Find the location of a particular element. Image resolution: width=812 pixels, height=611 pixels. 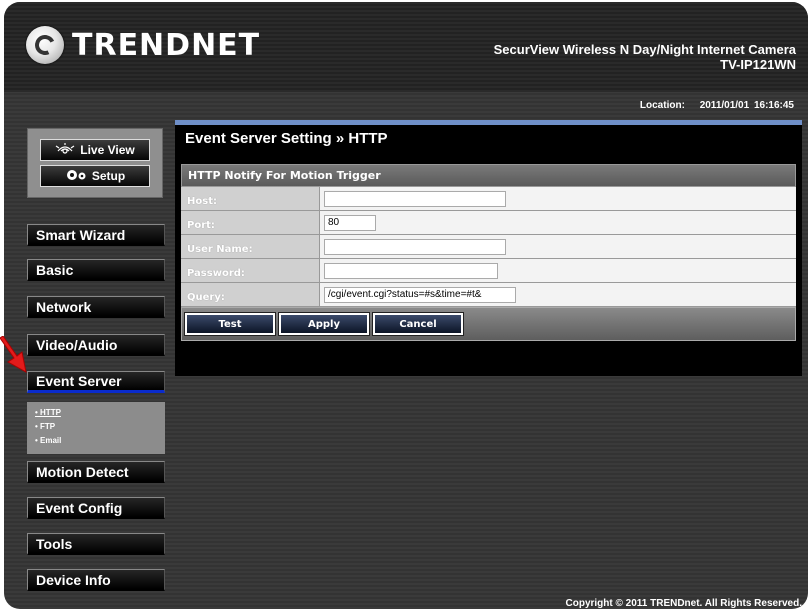

password-label: Password: is located at coordinates (250, 270).